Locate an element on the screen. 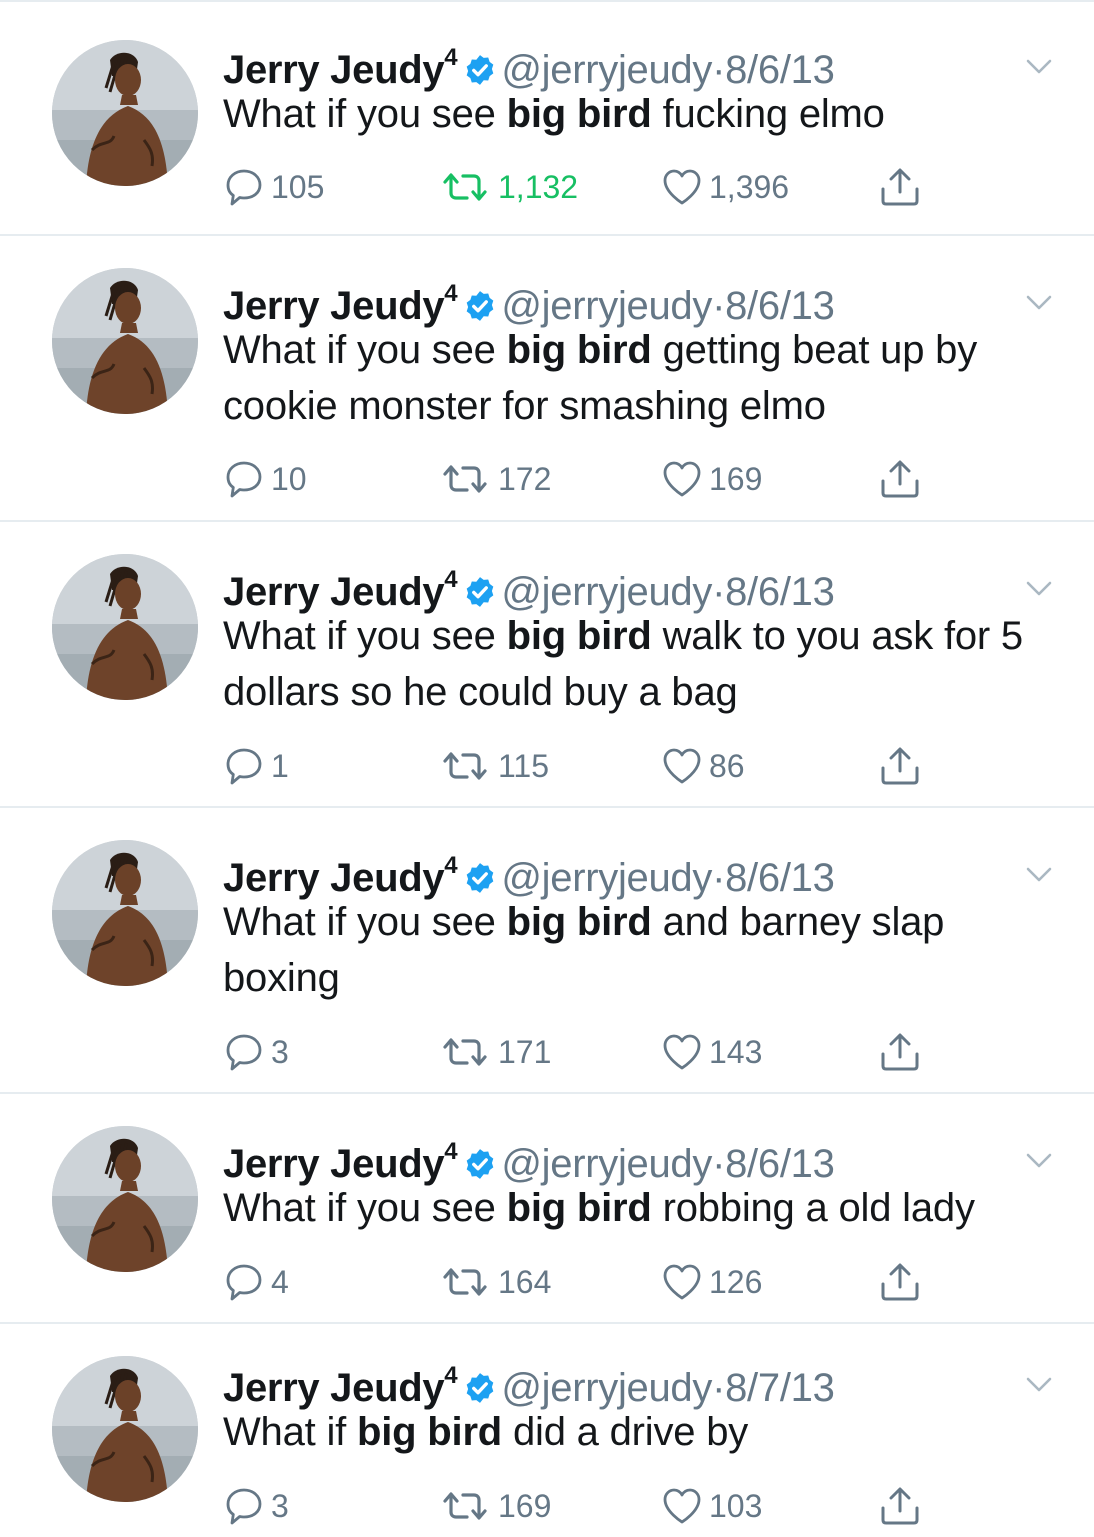  tweet-header: Jerry Jeudy4 @jerryjeudy·8/7/13 is located at coordinates (638, 1379).